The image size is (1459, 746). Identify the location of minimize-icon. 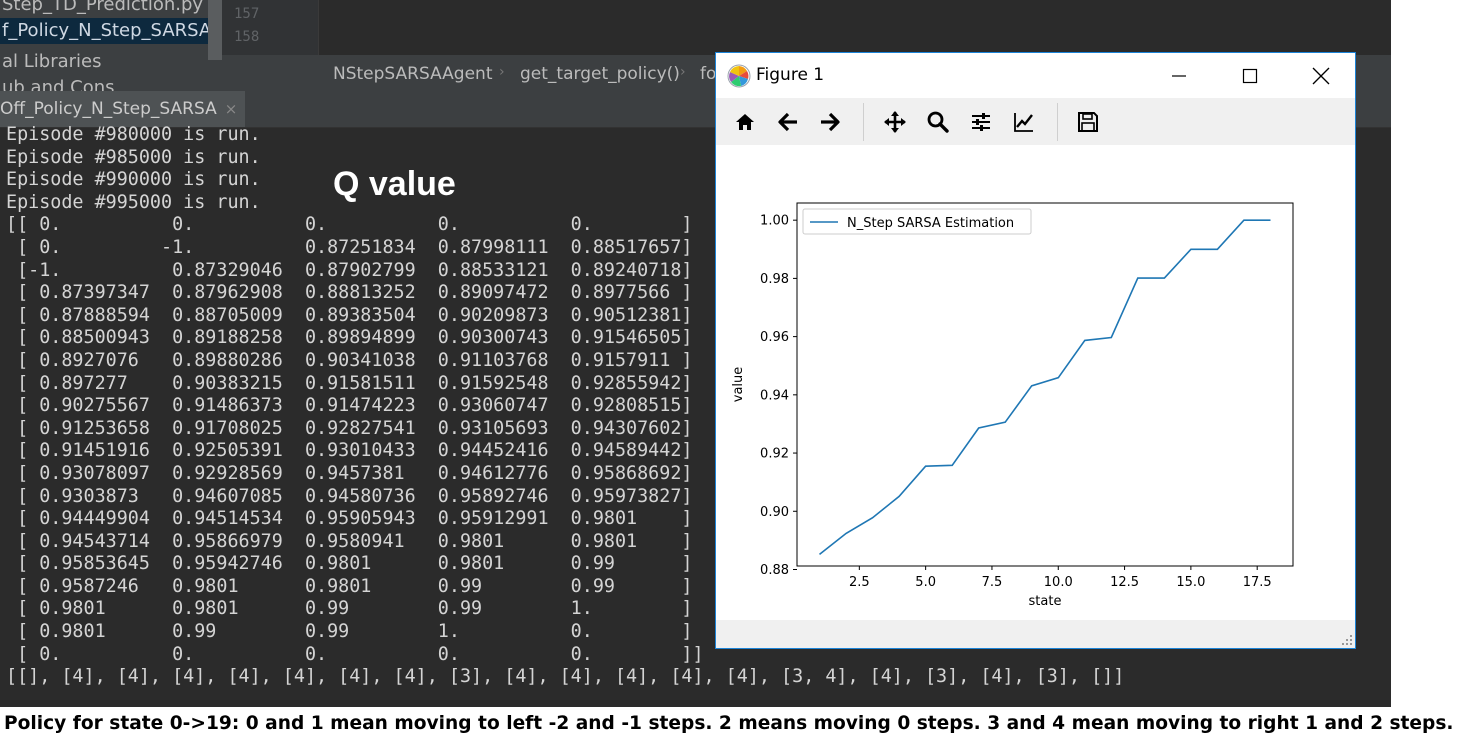
(1179, 75).